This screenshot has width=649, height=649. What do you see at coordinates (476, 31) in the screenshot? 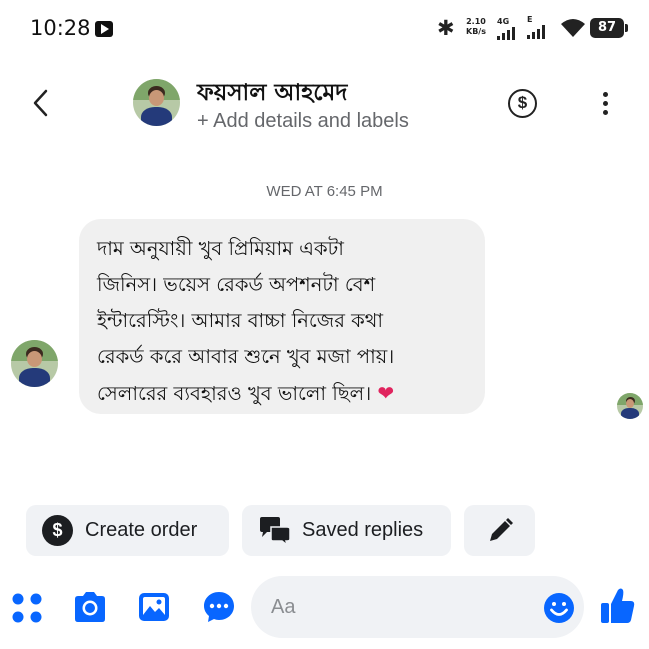
I see `network-speed-unit: KB/s` at bounding box center [476, 31].